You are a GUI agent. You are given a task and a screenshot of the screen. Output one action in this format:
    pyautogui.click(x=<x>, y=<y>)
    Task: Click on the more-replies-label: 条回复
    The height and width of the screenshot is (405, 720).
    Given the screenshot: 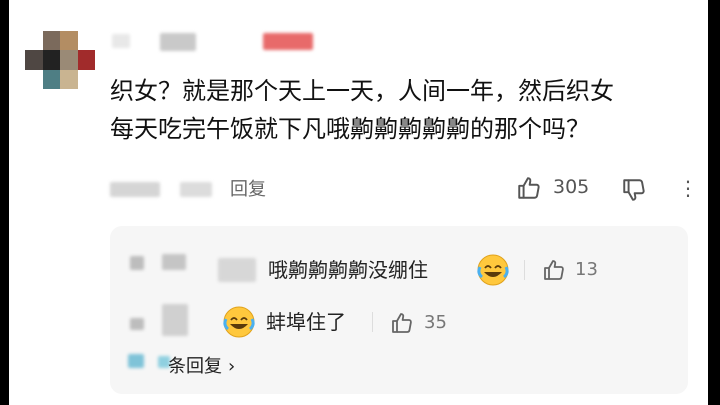 What is the action you would take?
    pyautogui.click(x=195, y=366)
    